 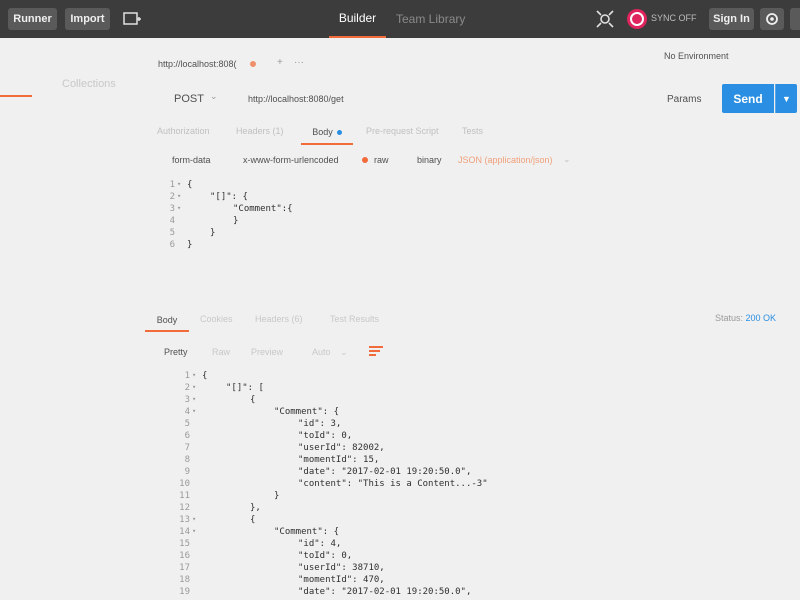 I want to click on body-type-raw: raw, so click(x=381, y=160).